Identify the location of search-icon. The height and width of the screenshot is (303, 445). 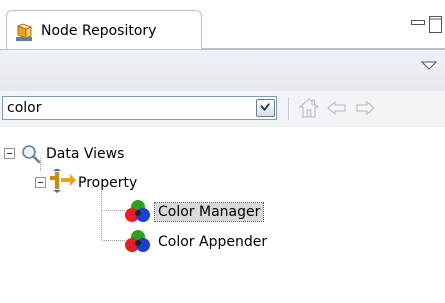
(31, 154).